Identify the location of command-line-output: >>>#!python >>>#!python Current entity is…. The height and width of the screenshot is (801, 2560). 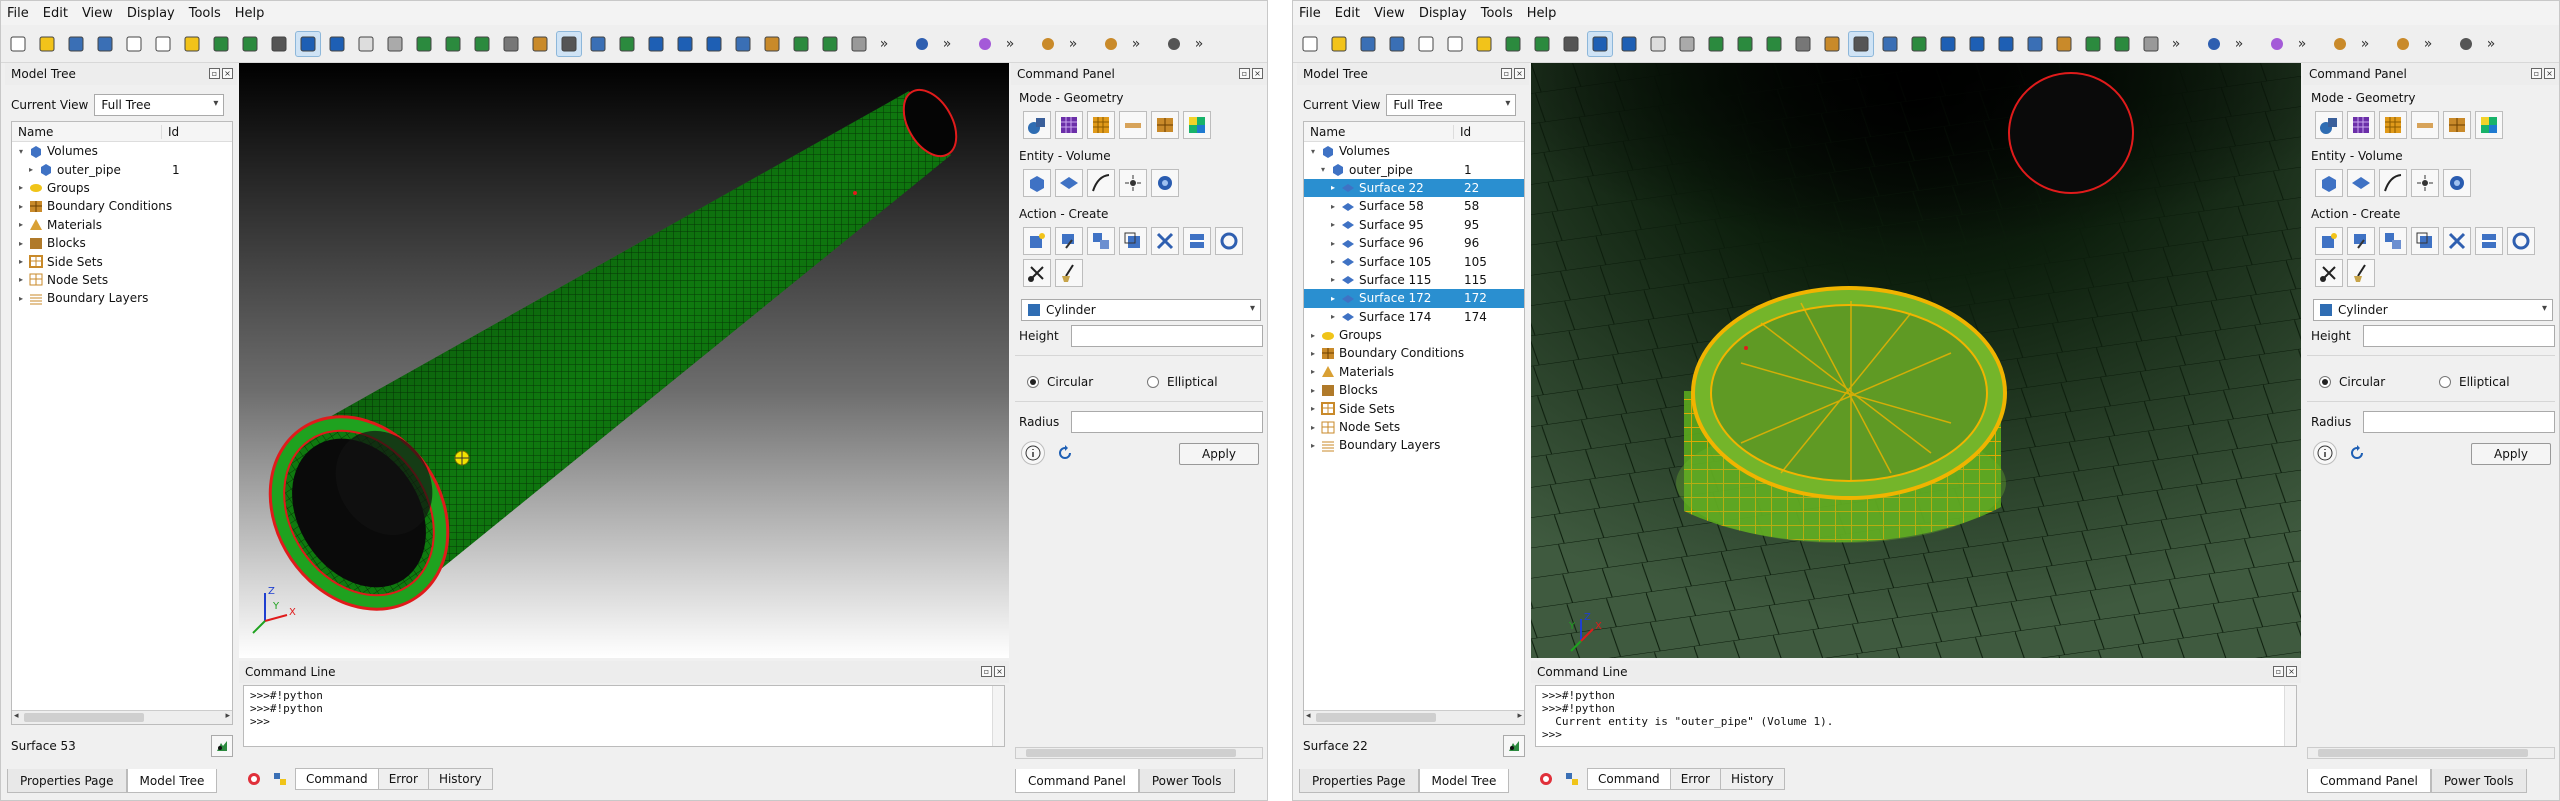
(1916, 716).